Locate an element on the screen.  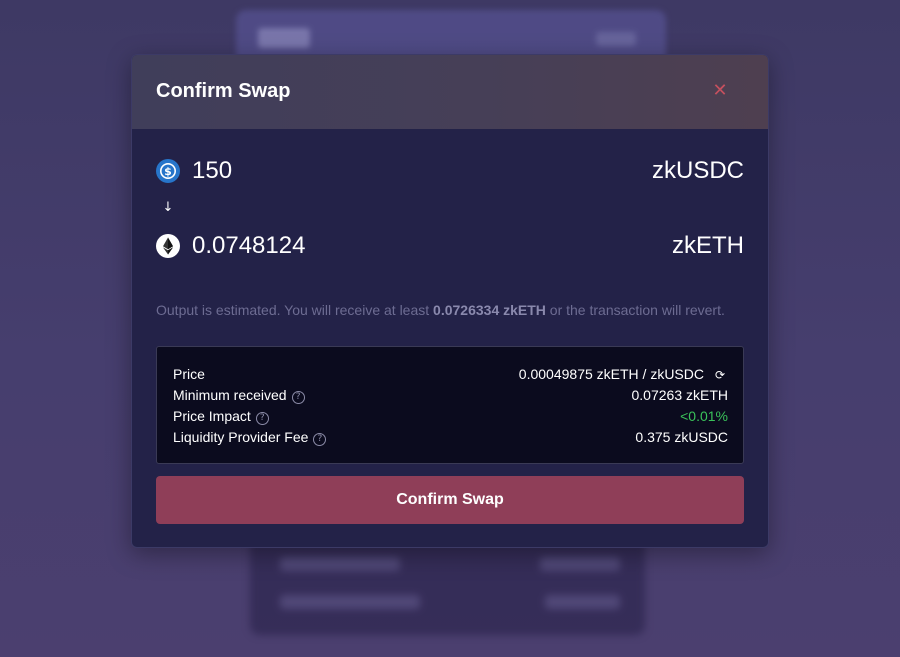
price-value-group: 0.00049875 zkETH / zkUSDC ⟳ is located at coordinates (623, 374).